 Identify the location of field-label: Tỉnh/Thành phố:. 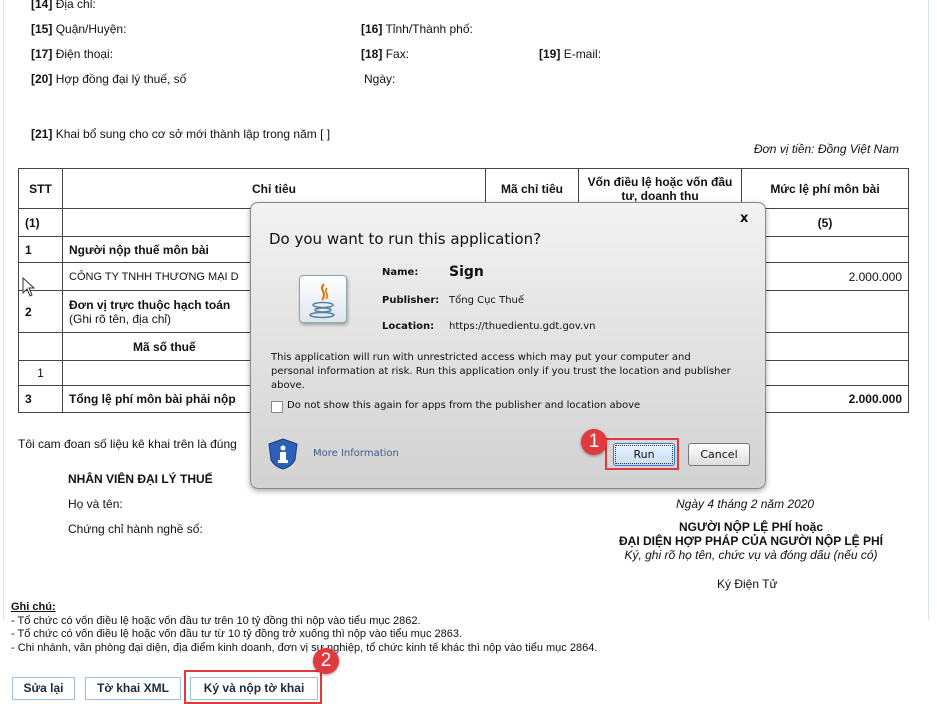
(429, 29).